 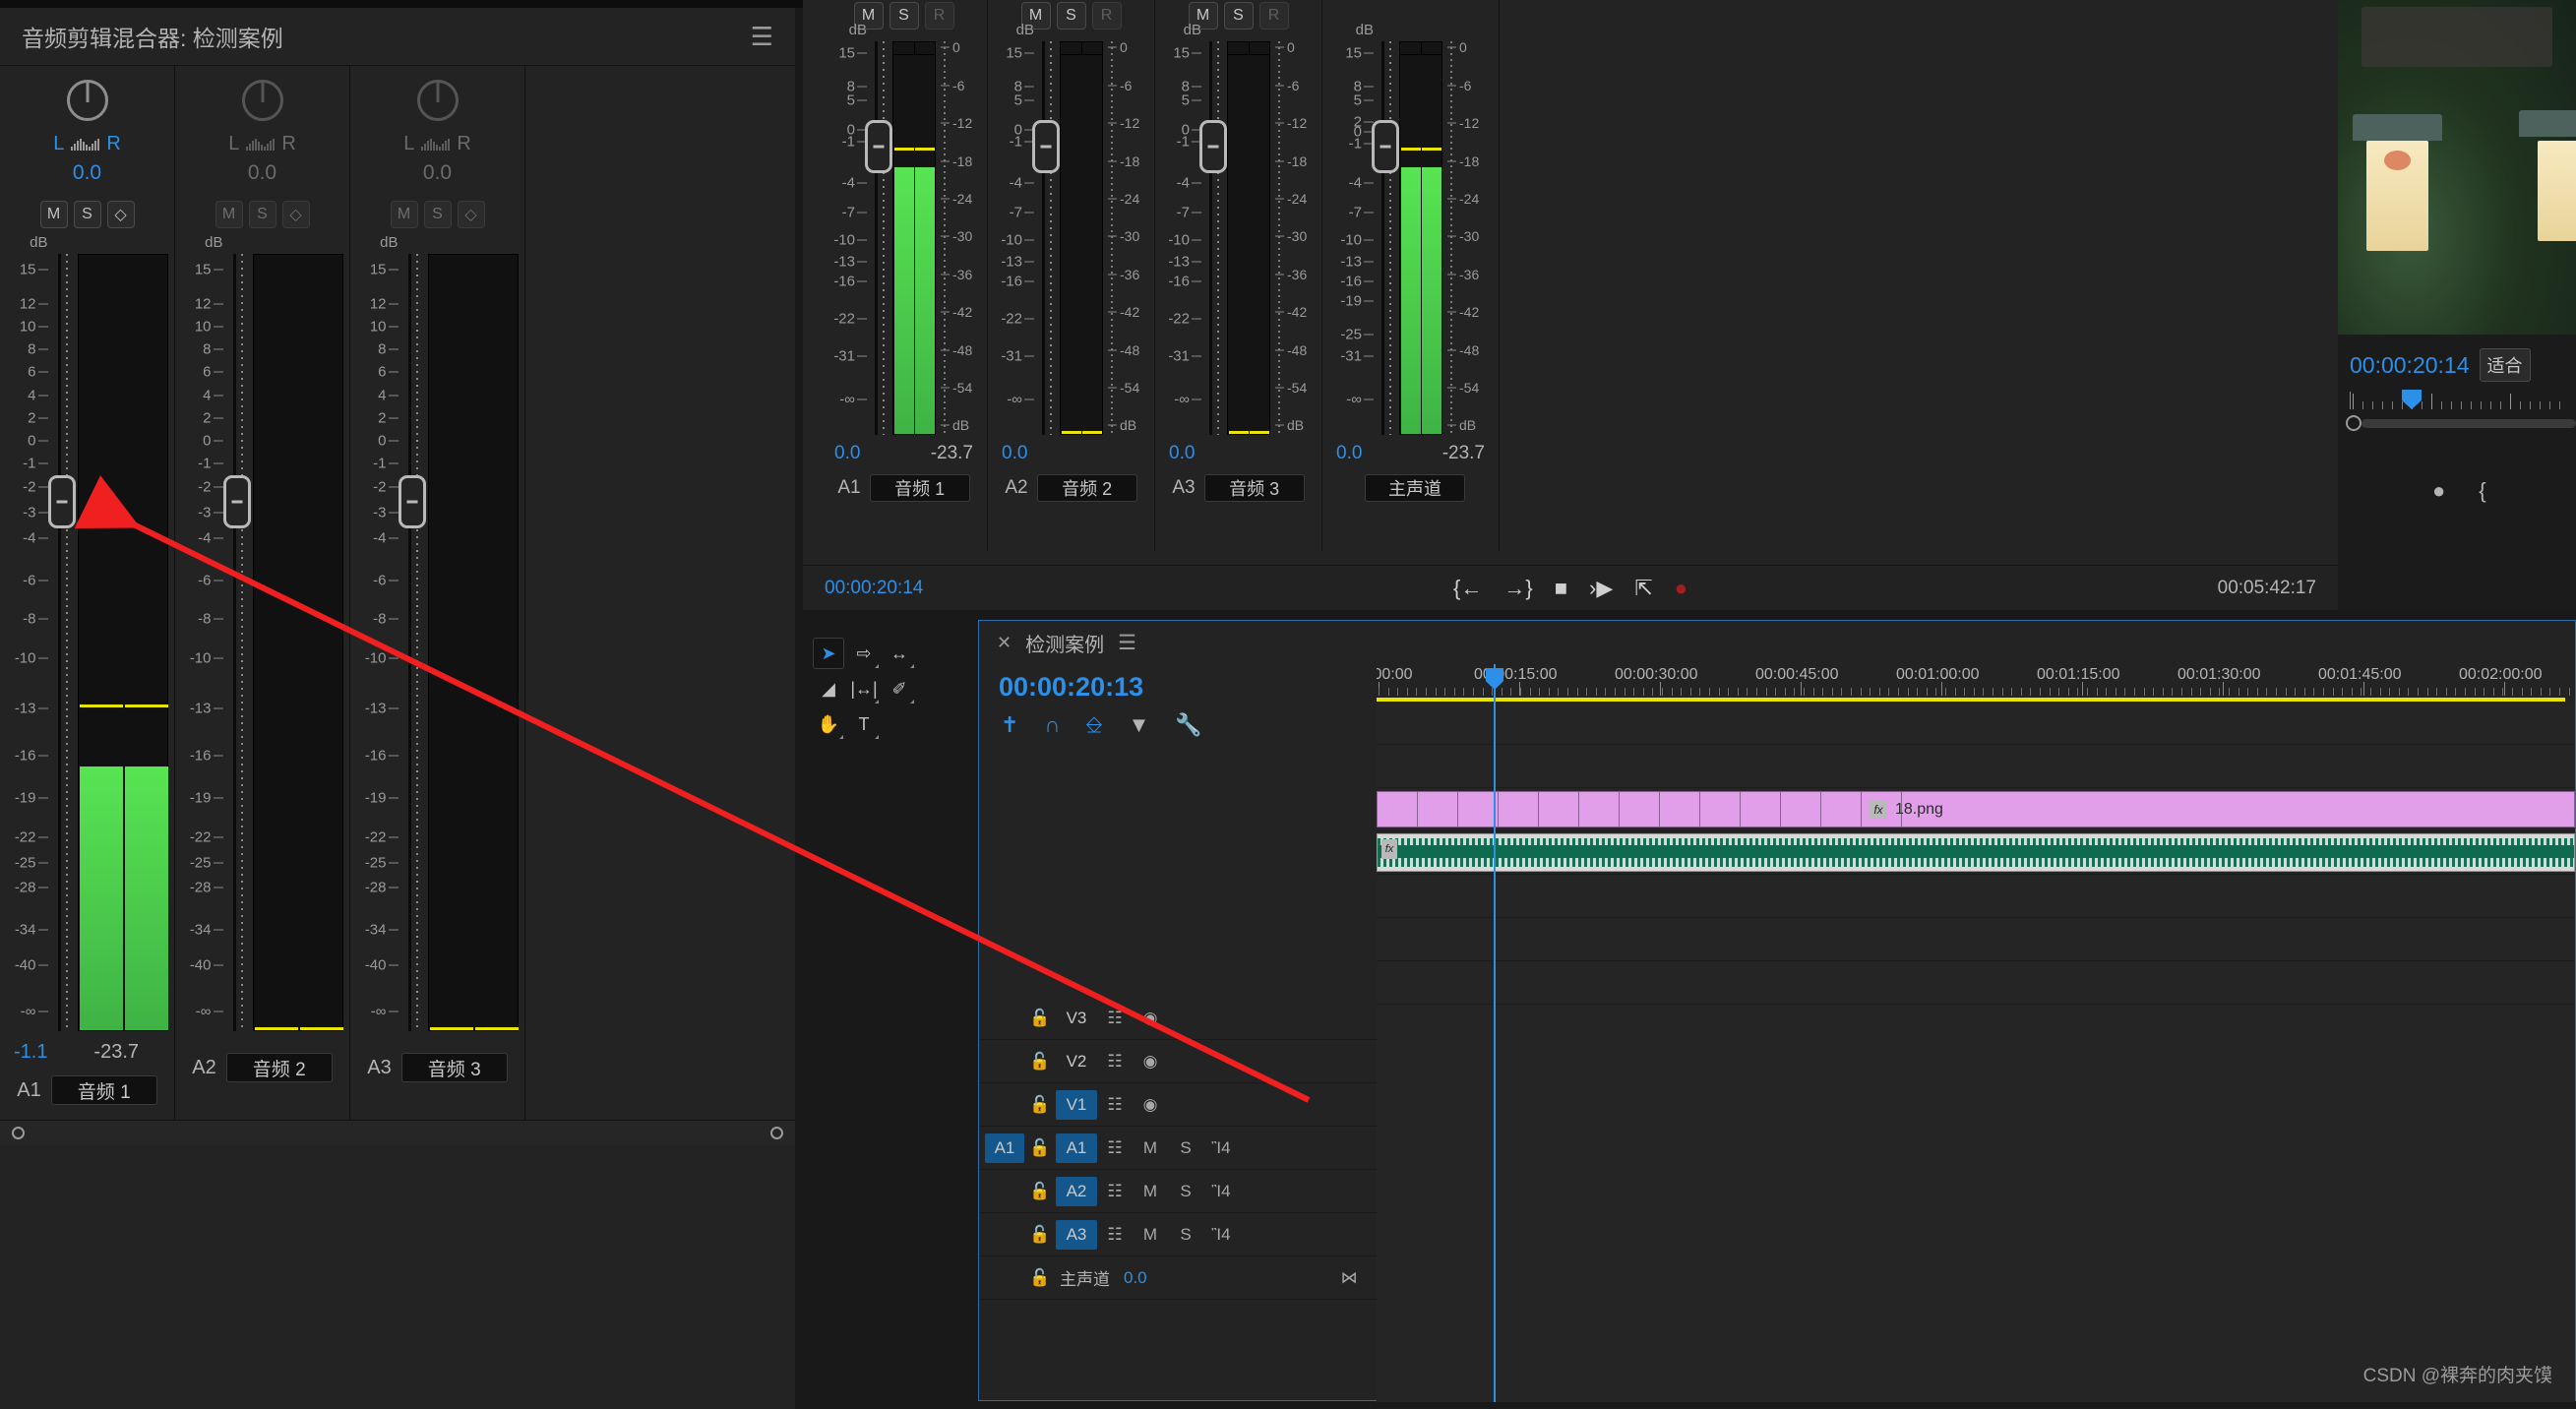 What do you see at coordinates (828, 653) in the screenshot?
I see `selection-tool-icon: ➤` at bounding box center [828, 653].